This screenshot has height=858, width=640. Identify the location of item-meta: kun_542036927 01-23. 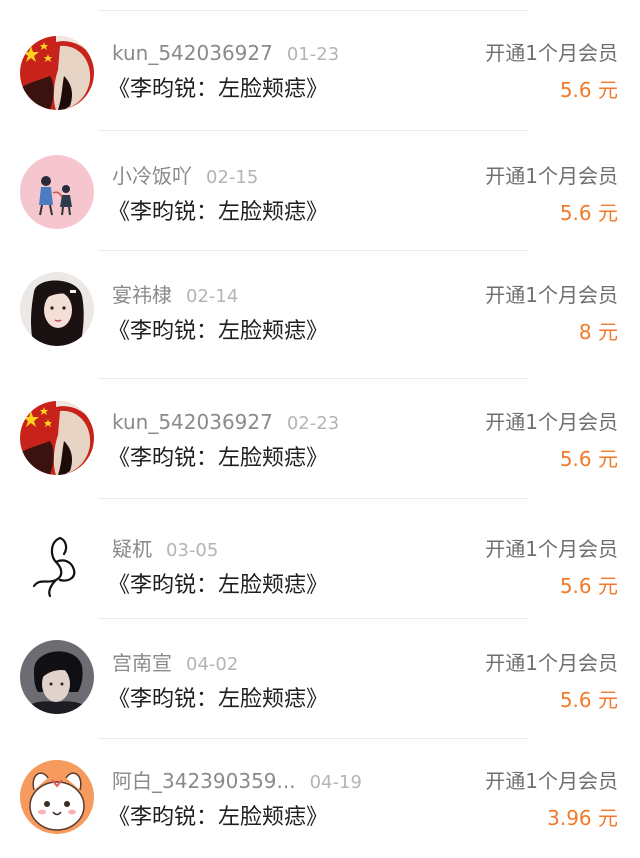
(225, 53).